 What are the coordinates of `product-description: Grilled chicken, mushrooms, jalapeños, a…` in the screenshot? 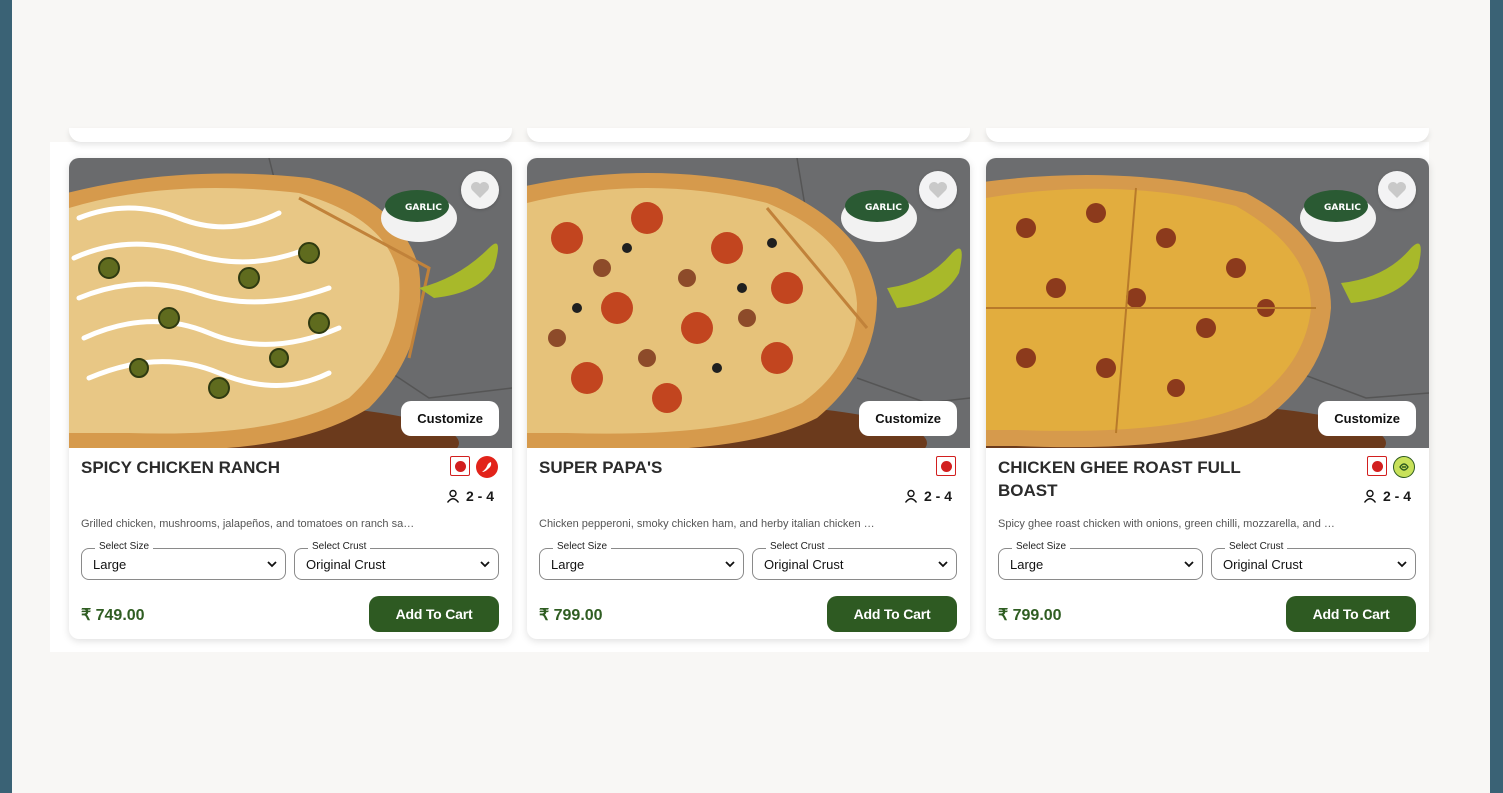 It's located at (250, 524).